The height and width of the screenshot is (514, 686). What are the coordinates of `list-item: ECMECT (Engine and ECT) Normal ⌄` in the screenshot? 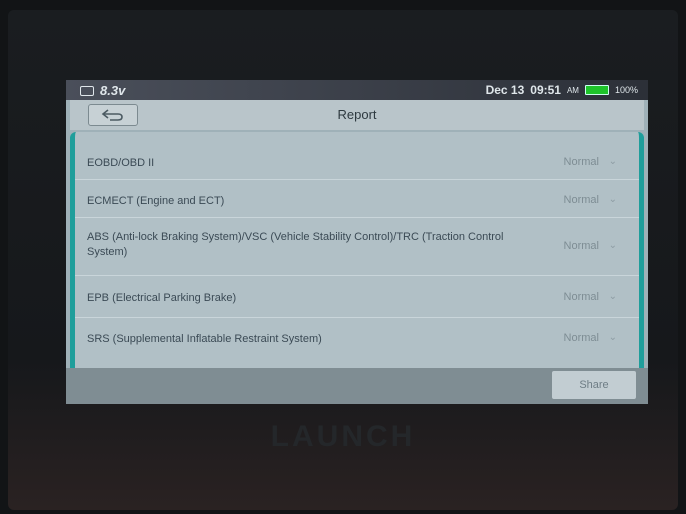 It's located at (357, 199).